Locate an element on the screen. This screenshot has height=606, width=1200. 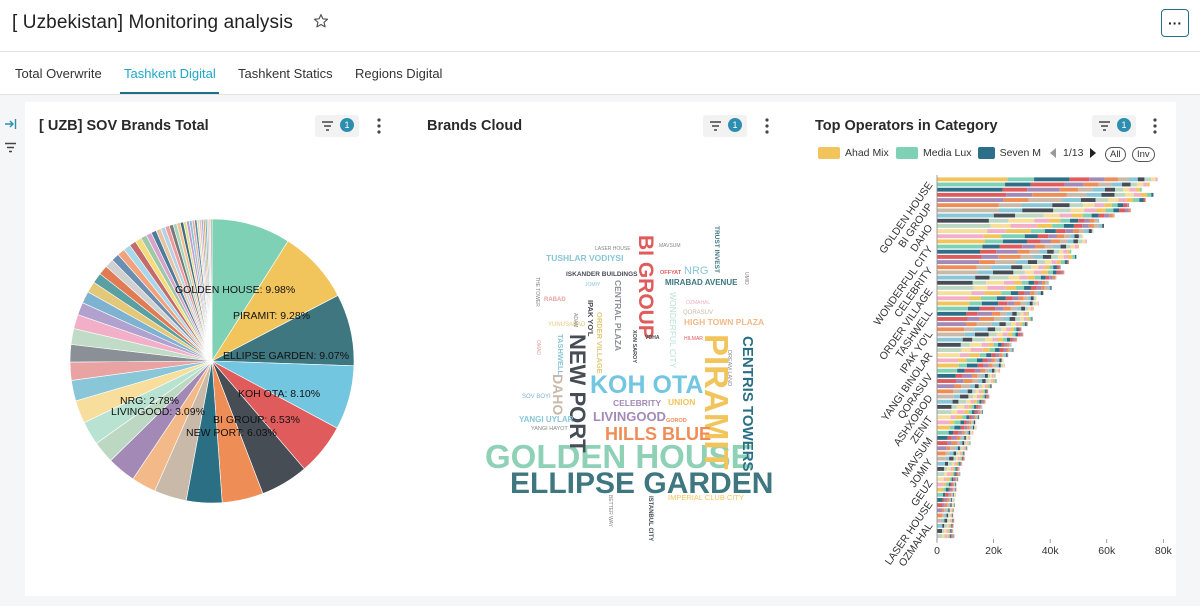
legend-next-icon is located at coordinates (1093, 153).